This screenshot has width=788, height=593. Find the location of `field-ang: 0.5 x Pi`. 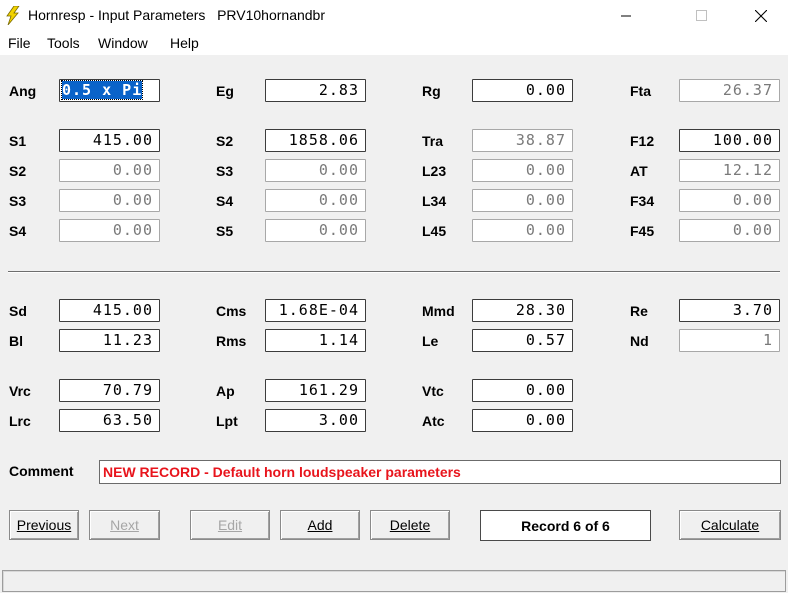

field-ang: 0.5 x Pi is located at coordinates (109, 90).